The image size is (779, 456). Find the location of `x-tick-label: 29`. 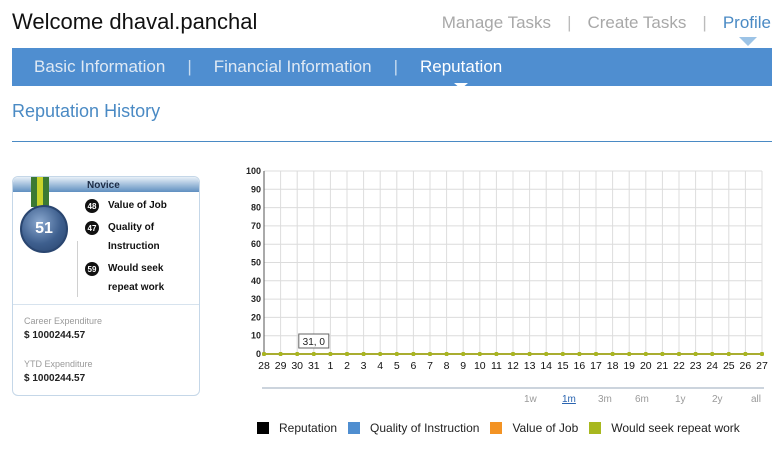

x-tick-label: 29 is located at coordinates (281, 366).